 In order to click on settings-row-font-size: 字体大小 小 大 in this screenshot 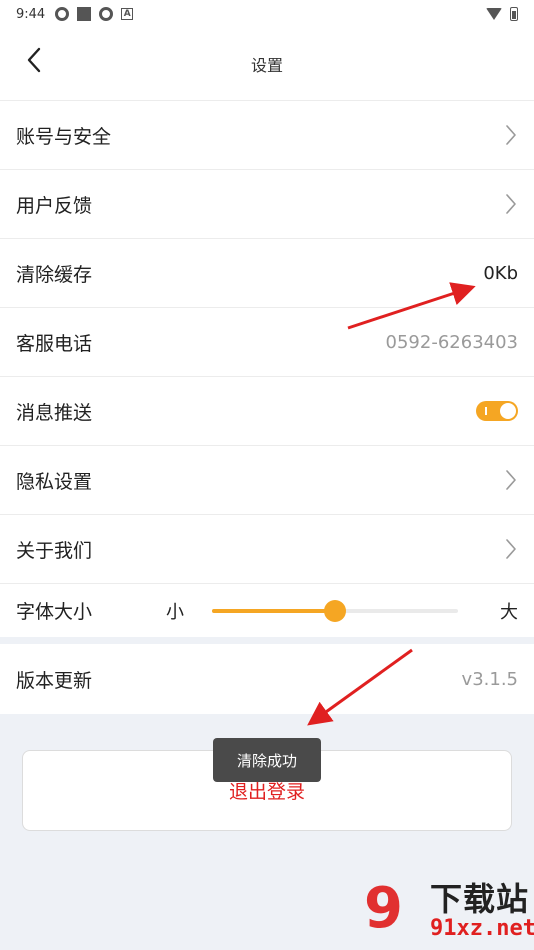, I will do `click(267, 610)`.